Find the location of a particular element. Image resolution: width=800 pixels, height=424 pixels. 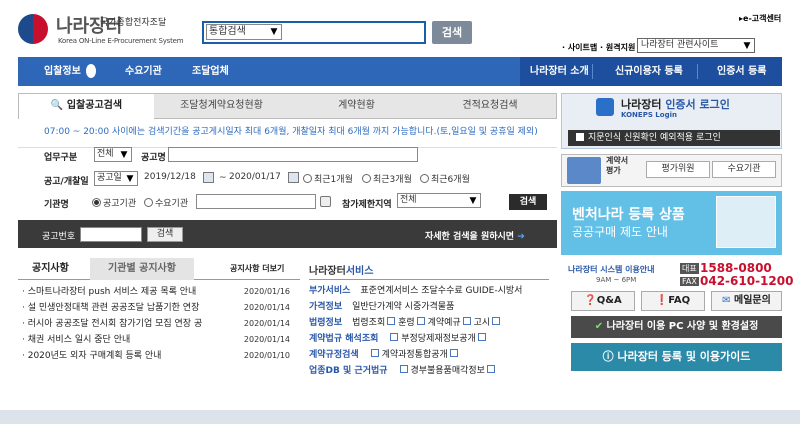

login-title-a: 나라장터 is located at coordinates (643, 104).